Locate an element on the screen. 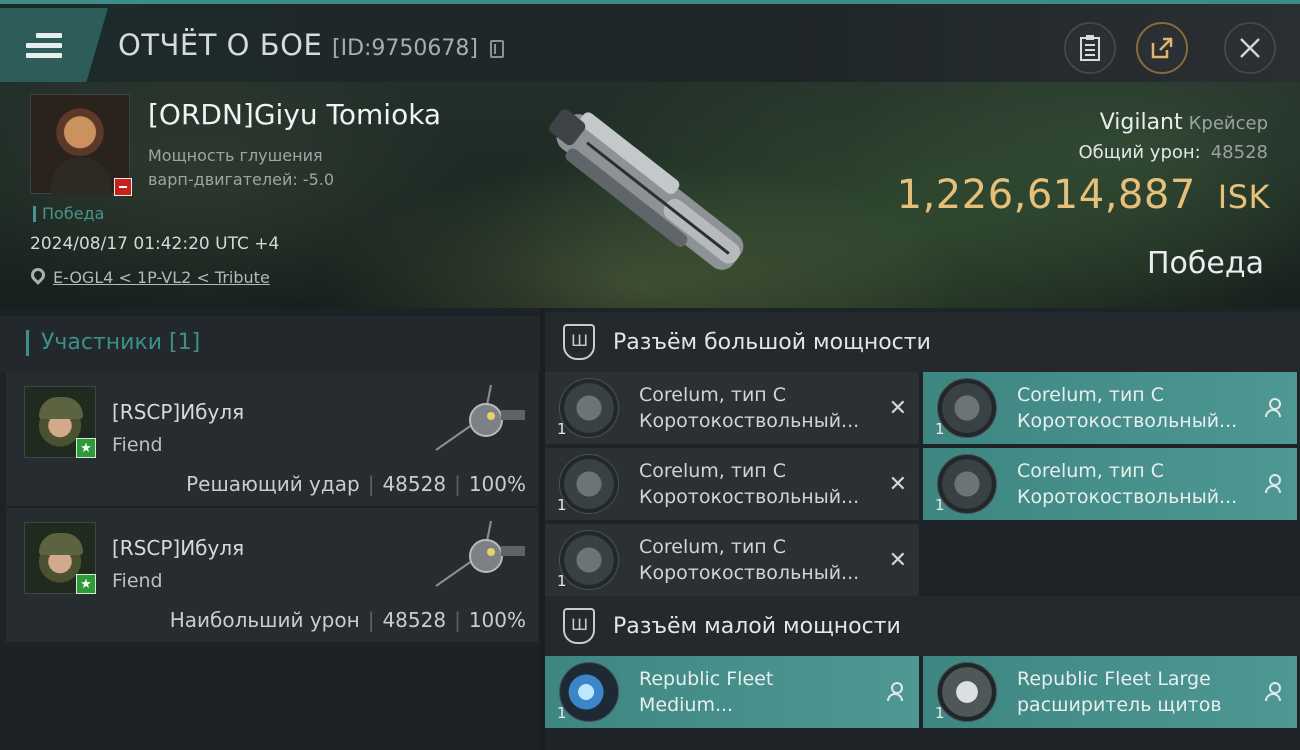 This screenshot has width=1300, height=750. module-name: Republic Fleet is located at coordinates (706, 679).